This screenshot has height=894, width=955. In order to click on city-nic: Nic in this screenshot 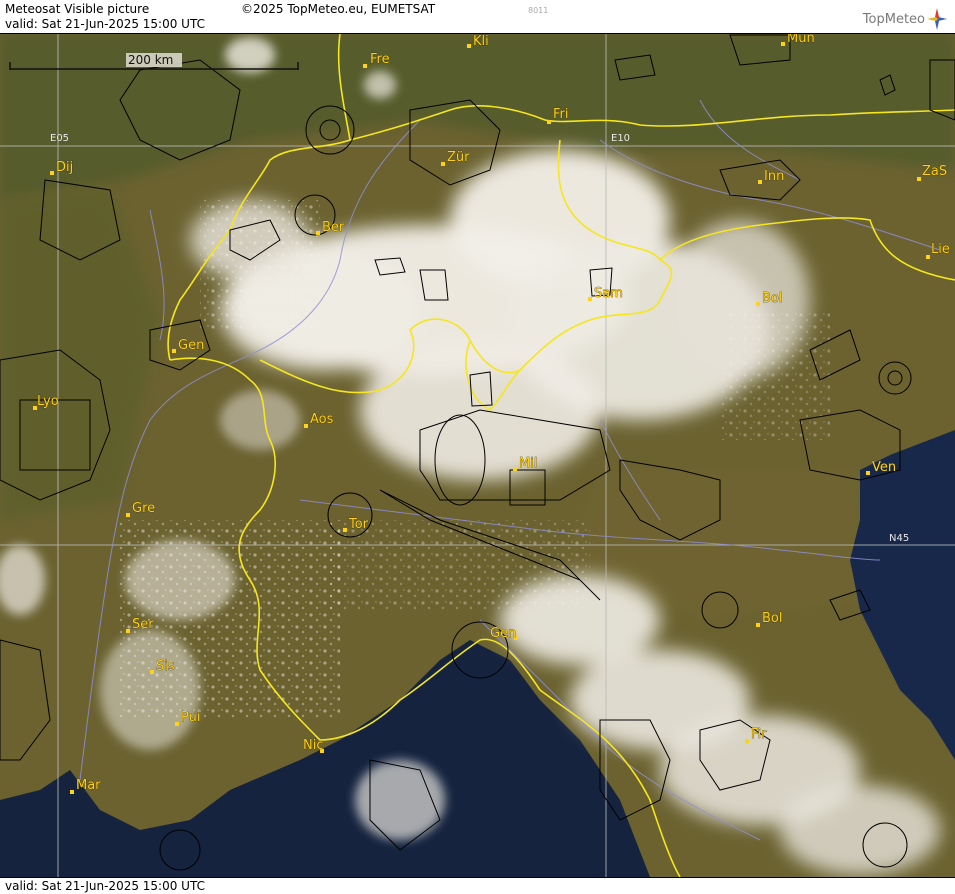, I will do `click(313, 745)`.